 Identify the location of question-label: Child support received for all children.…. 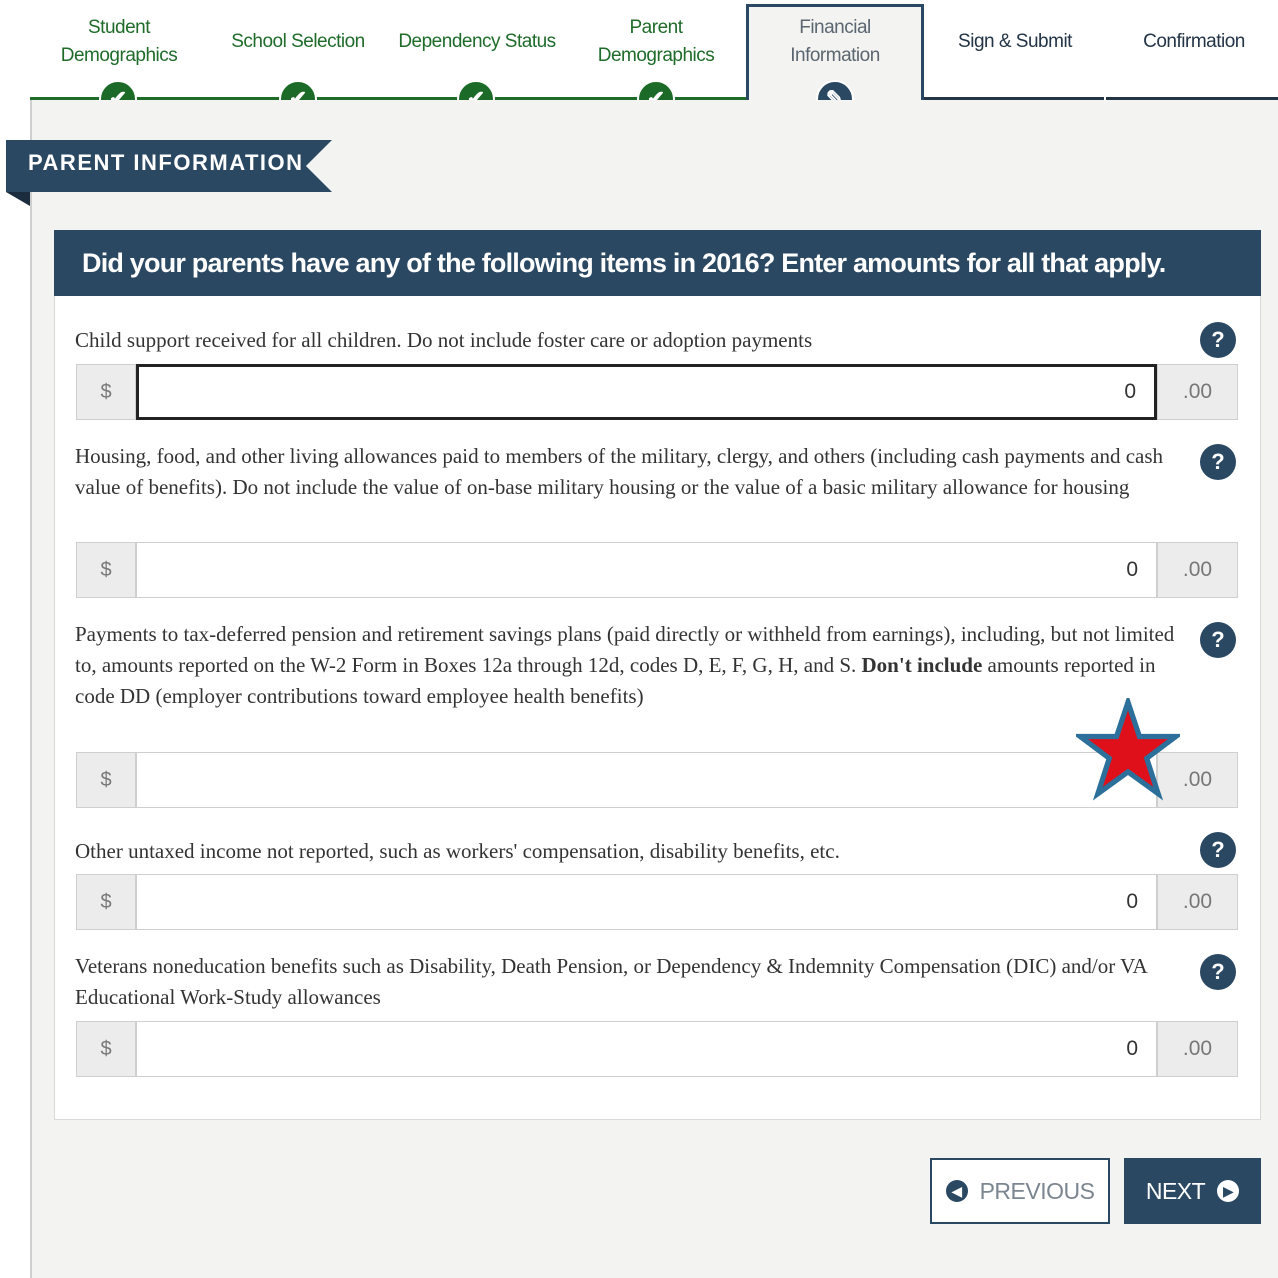
(444, 340).